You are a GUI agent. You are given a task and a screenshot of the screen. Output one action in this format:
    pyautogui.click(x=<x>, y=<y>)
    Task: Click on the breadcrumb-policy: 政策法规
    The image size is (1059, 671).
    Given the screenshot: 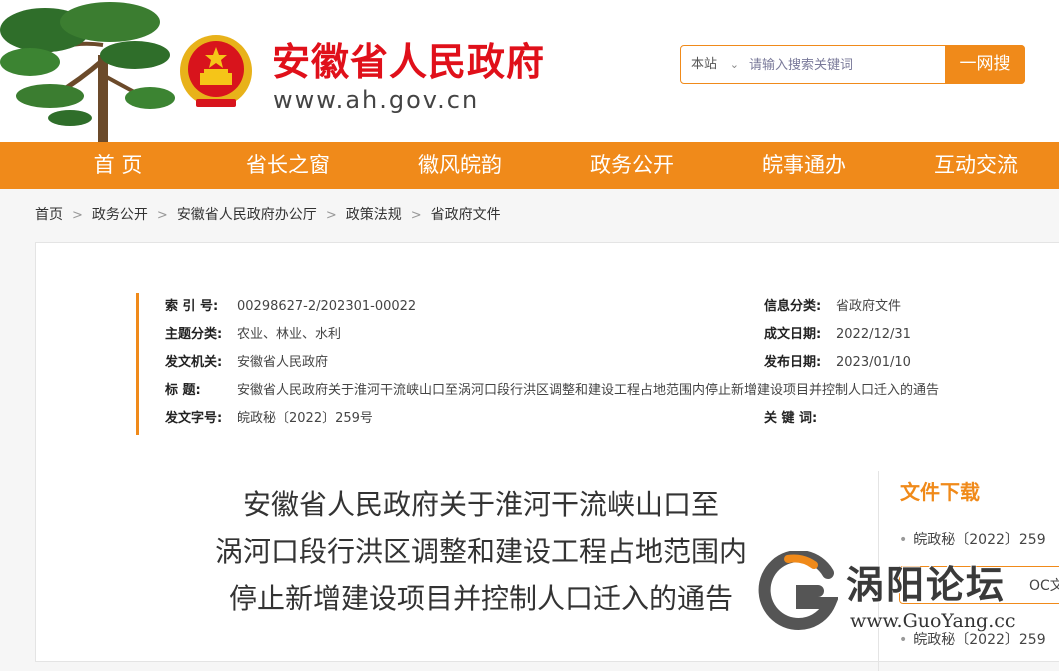 What is the action you would take?
    pyautogui.click(x=374, y=215)
    